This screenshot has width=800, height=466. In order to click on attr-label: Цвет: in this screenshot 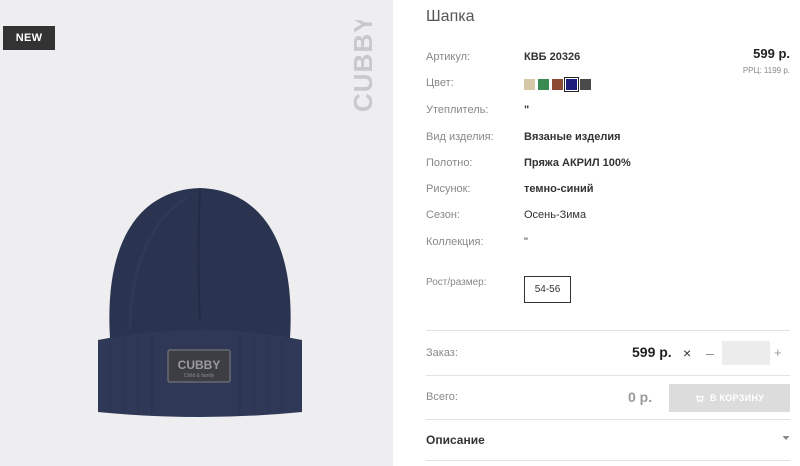, I will do `click(440, 83)`.